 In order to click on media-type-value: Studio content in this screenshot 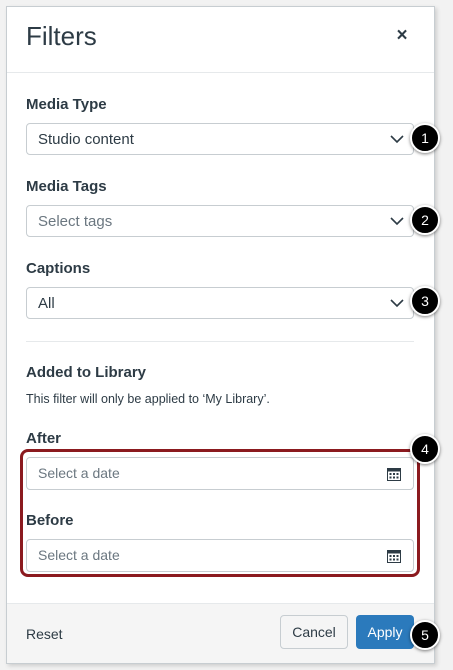, I will do `click(86, 139)`.